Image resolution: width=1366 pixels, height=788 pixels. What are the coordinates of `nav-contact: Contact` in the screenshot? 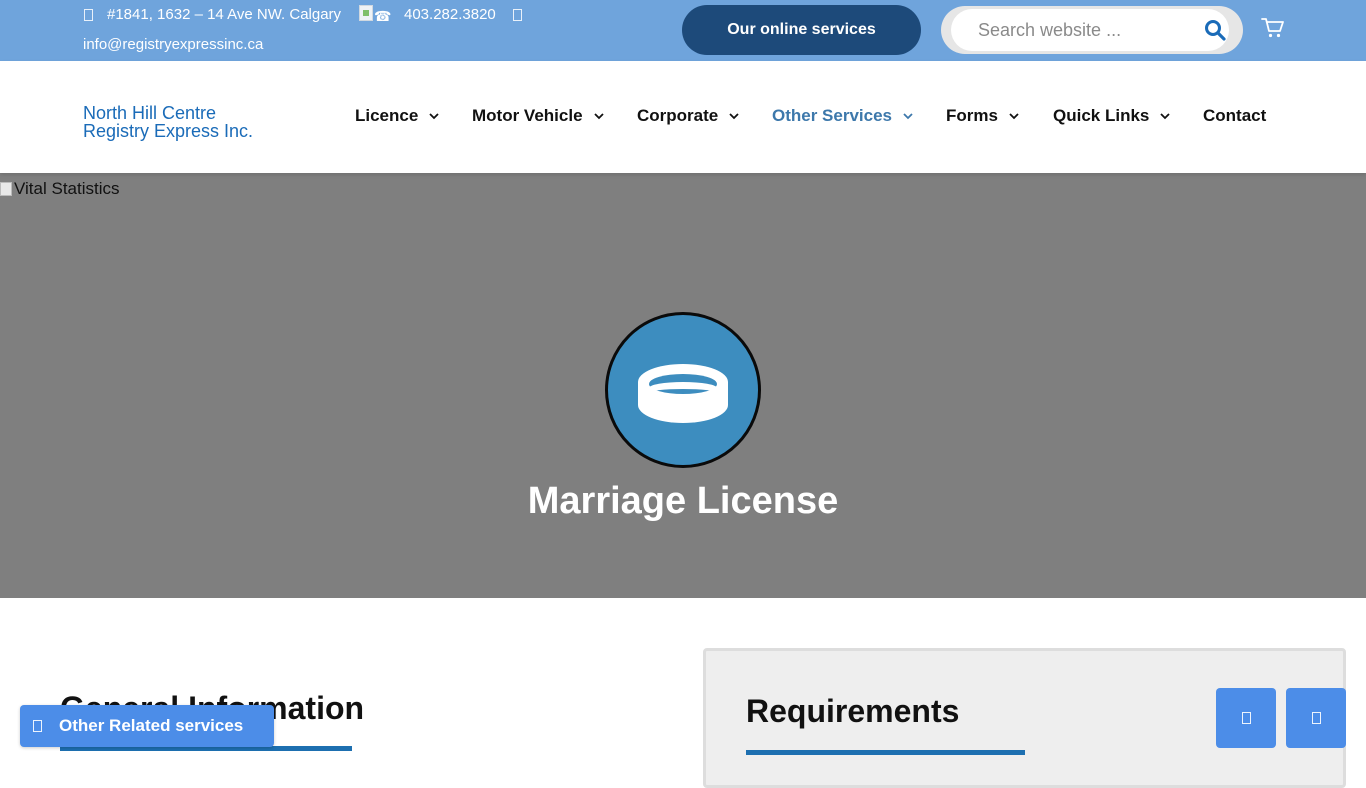 It's located at (1234, 116).